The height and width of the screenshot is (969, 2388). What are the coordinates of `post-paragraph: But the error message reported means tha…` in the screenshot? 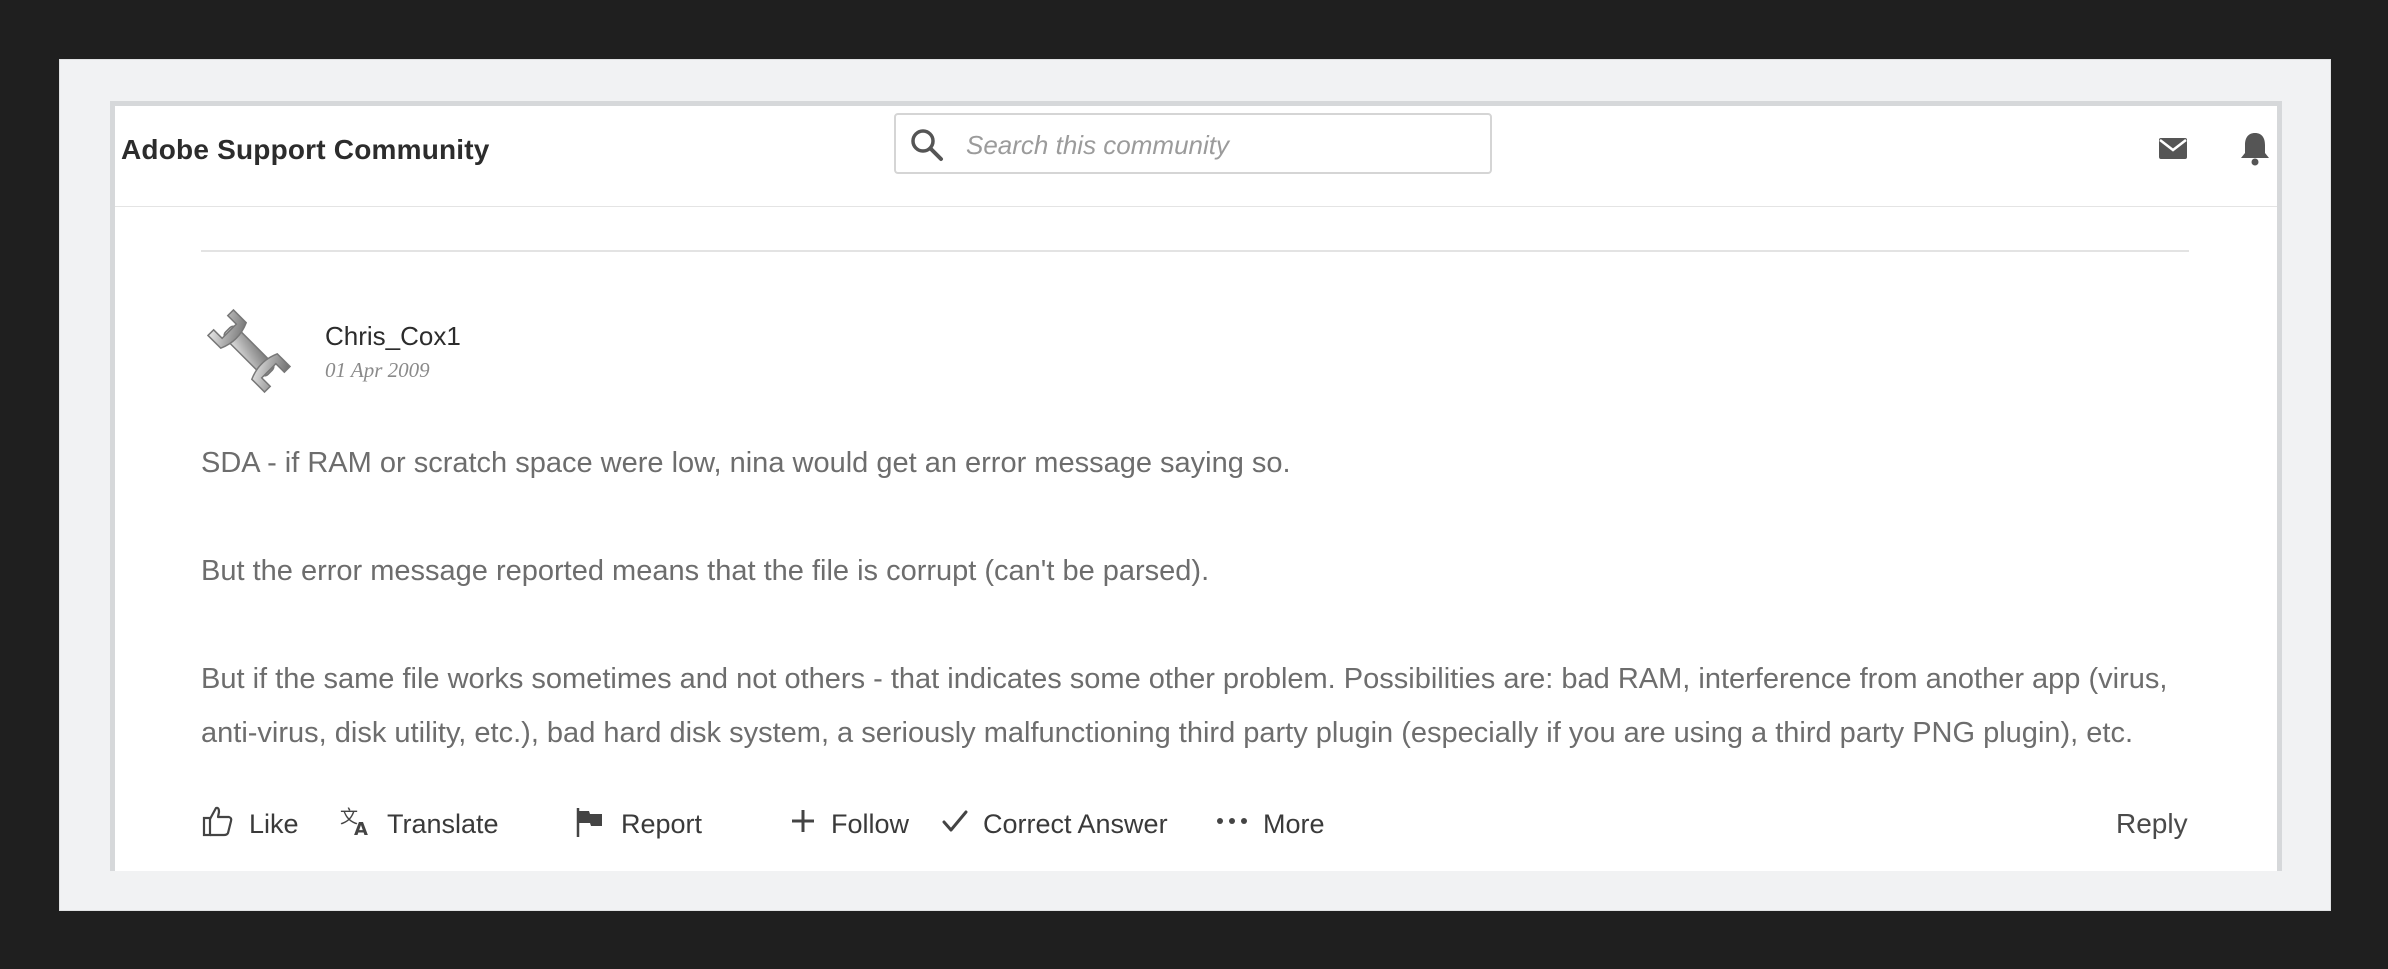 It's located at (705, 571).